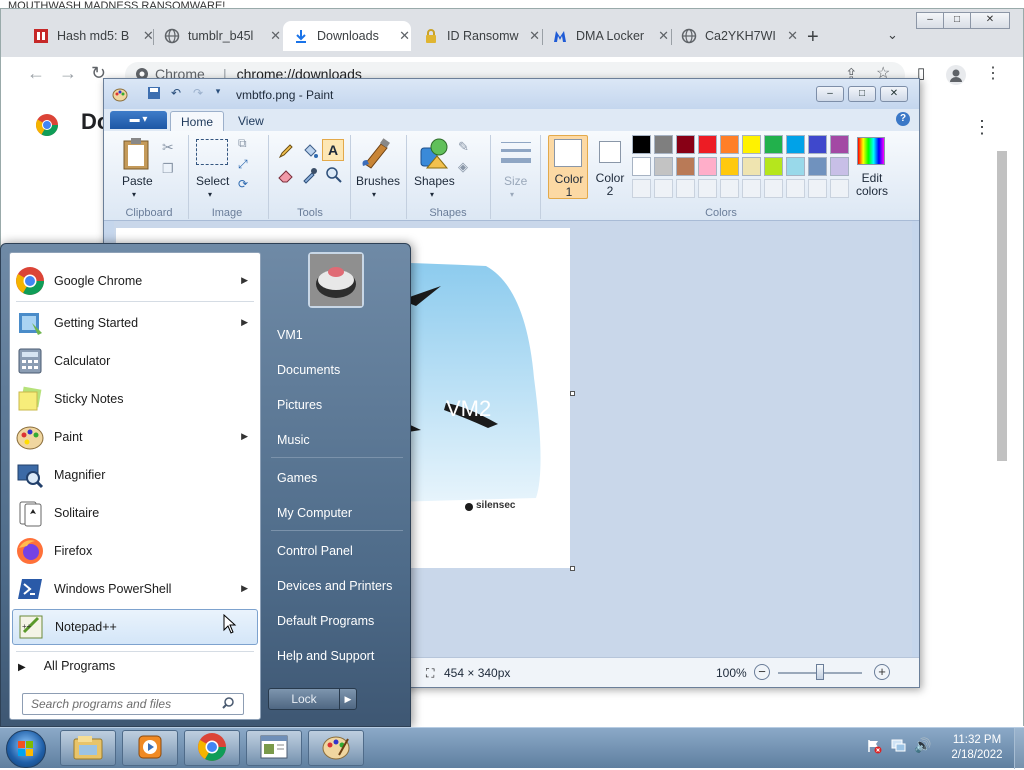  What do you see at coordinates (286, 151) in the screenshot?
I see `pencil-icon` at bounding box center [286, 151].